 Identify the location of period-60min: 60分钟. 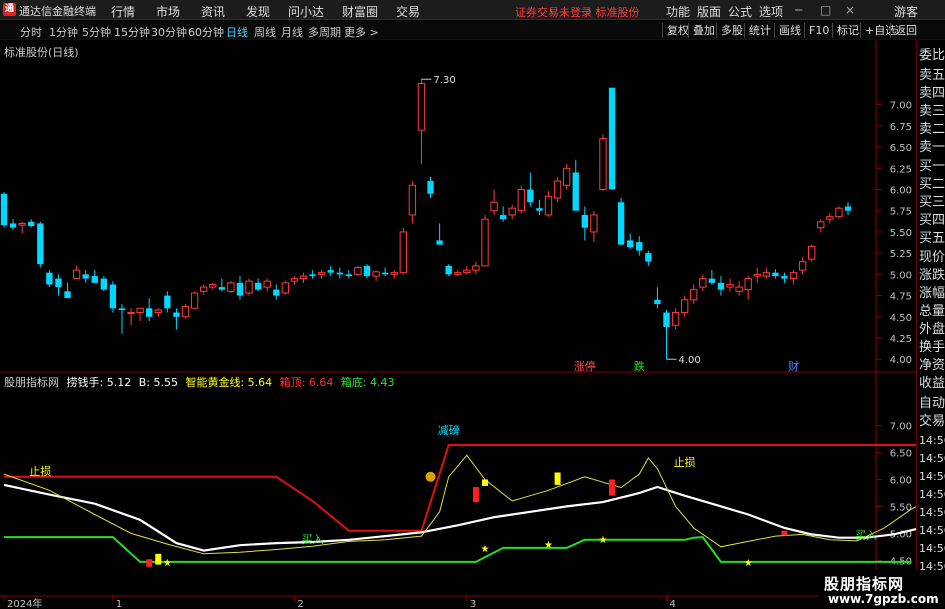
(206, 32).